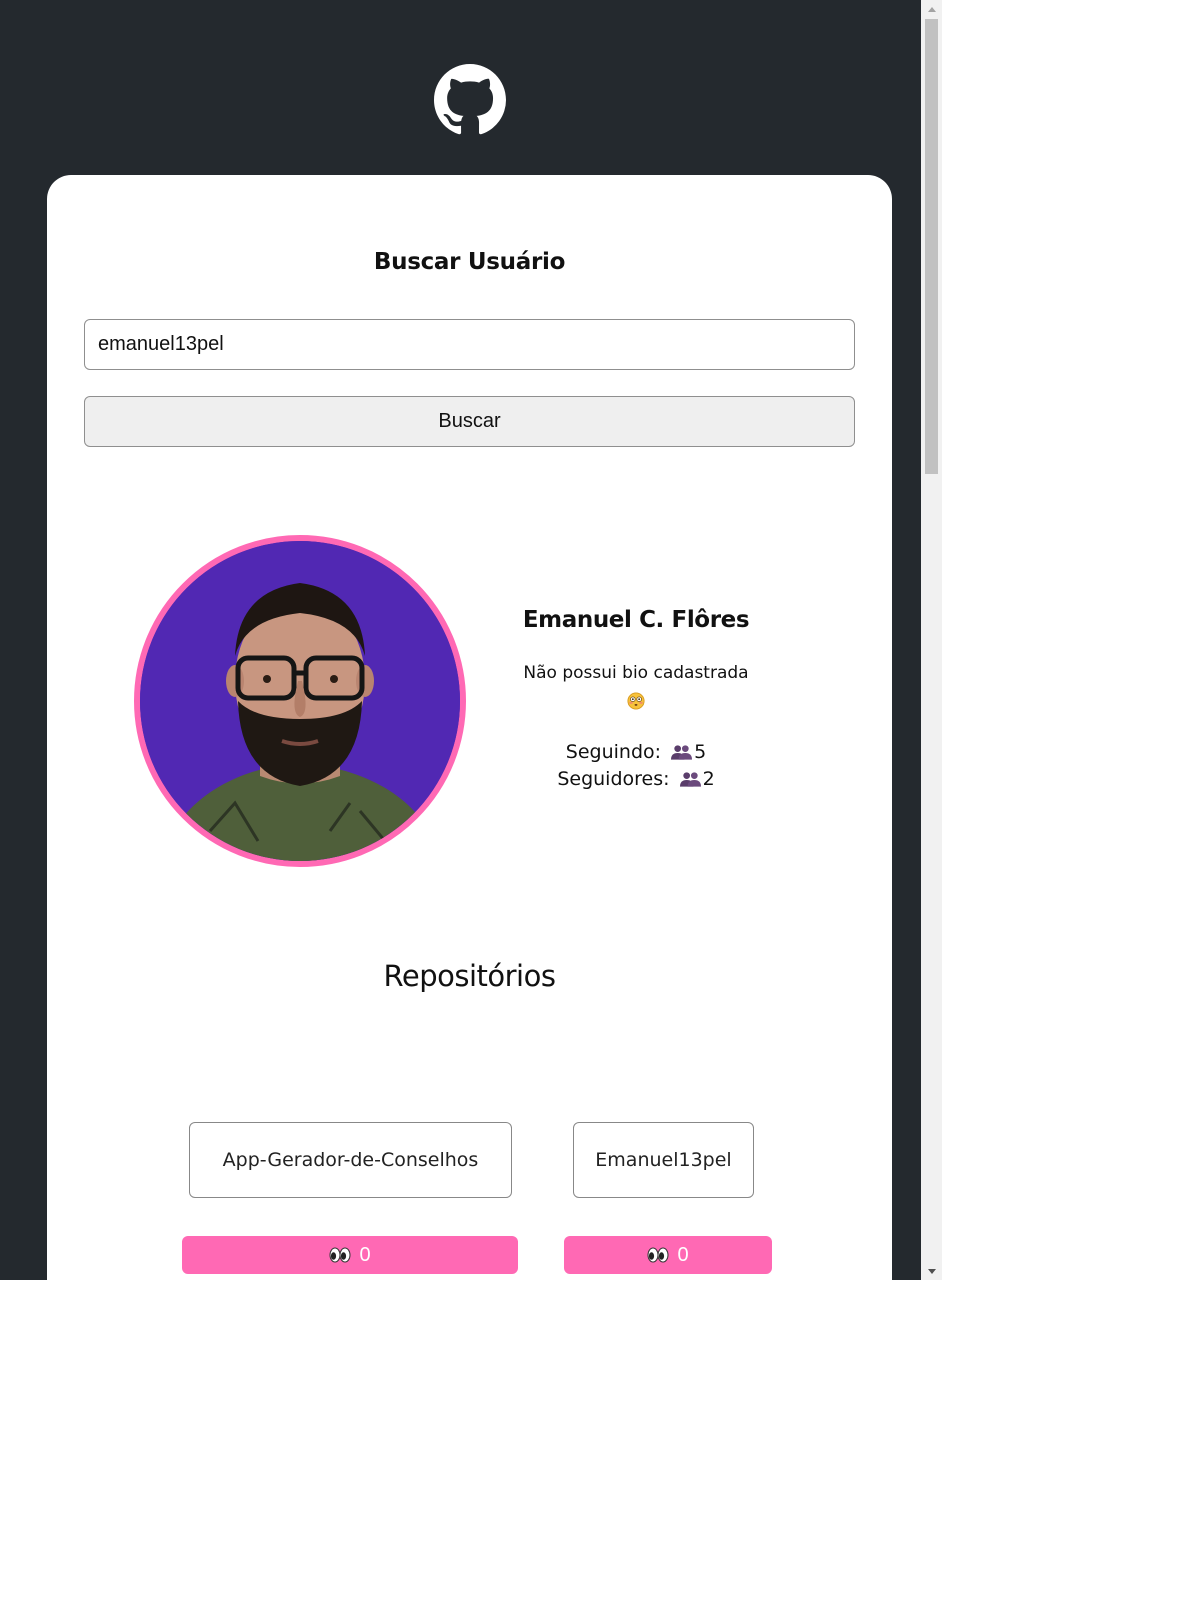  I want to click on profile-bio: Não possui bio cadastrada, so click(636, 687).